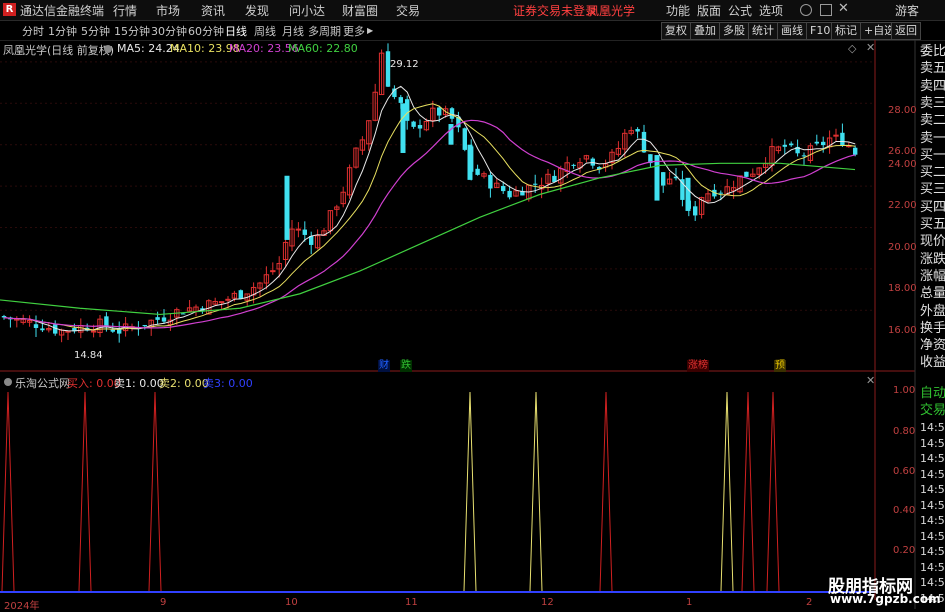  What do you see at coordinates (932, 207) in the screenshot?
I see `quote-label: 买四` at bounding box center [932, 207].